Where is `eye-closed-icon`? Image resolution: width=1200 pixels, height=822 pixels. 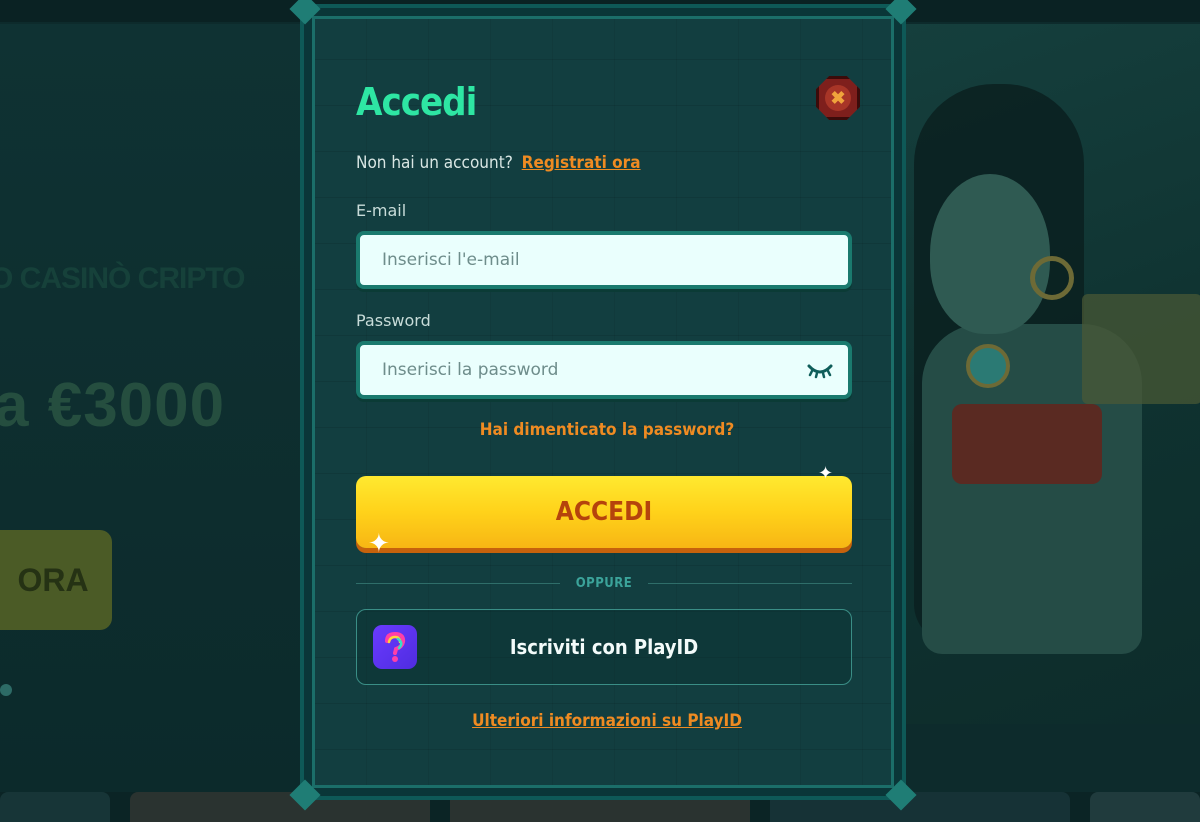
eye-closed-icon is located at coordinates (820, 371).